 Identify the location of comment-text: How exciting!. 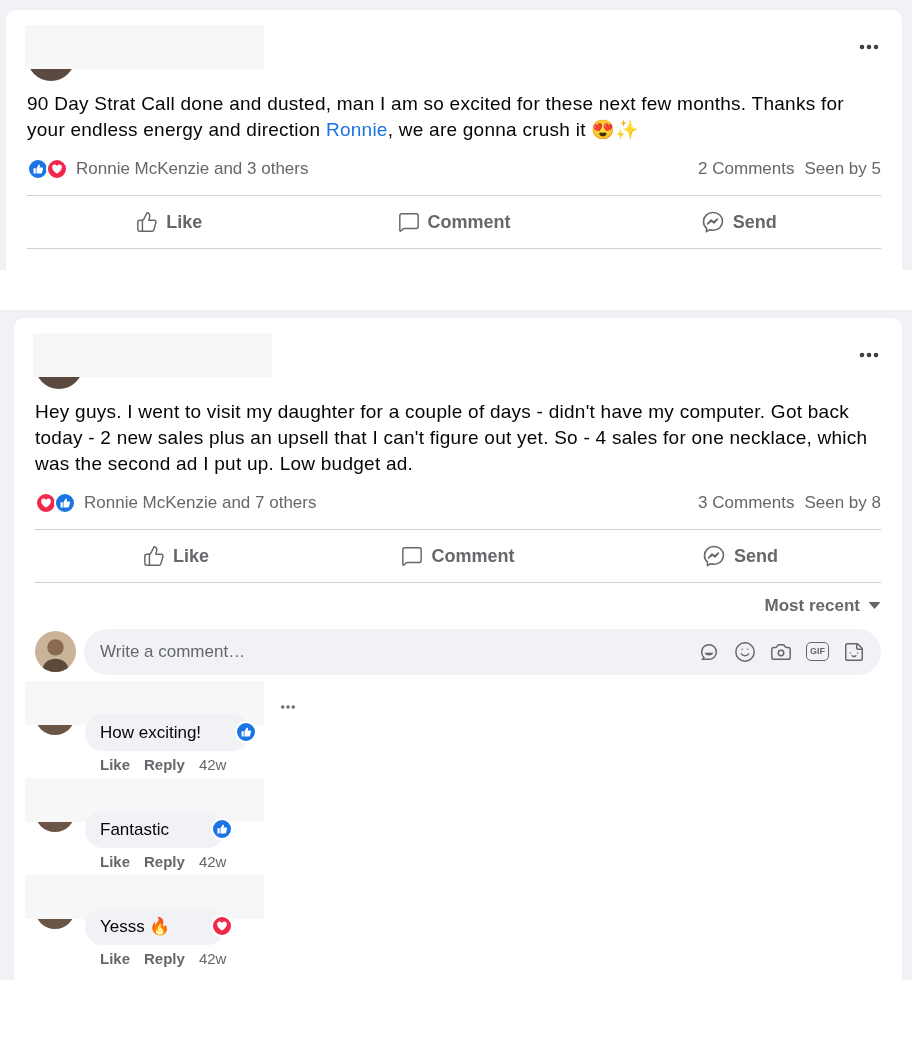
(151, 732).